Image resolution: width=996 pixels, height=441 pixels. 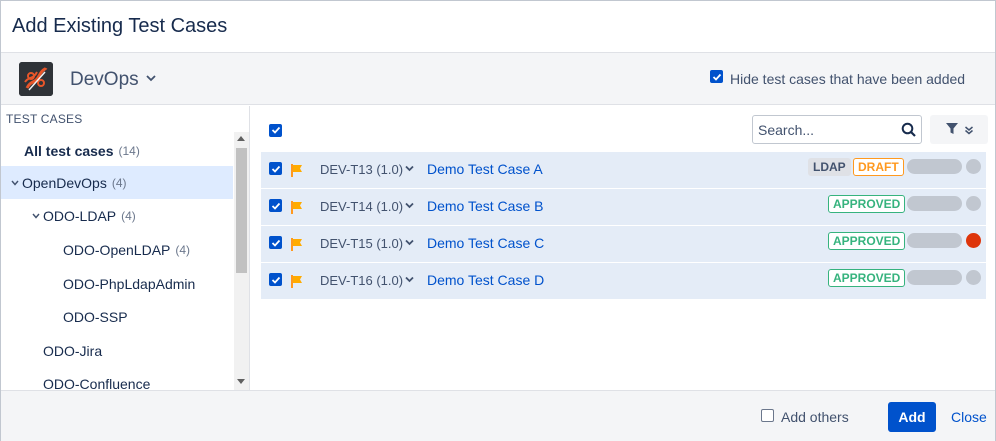 I want to click on tree-item-odo-phpldapadmin: ODO-PhpLdapAdmin, so click(x=117, y=283).